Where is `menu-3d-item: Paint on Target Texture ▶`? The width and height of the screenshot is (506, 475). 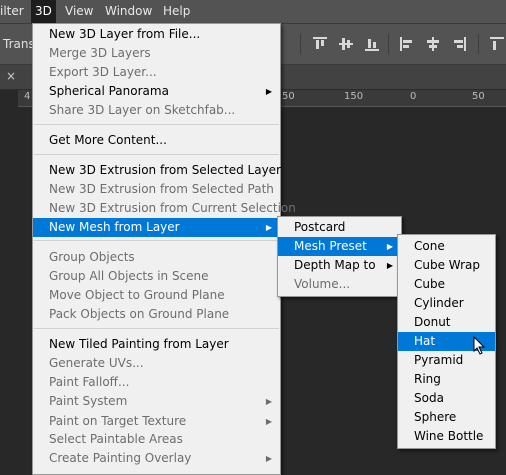
menu-3d-item: Paint on Target Texture ▶ is located at coordinates (156, 421).